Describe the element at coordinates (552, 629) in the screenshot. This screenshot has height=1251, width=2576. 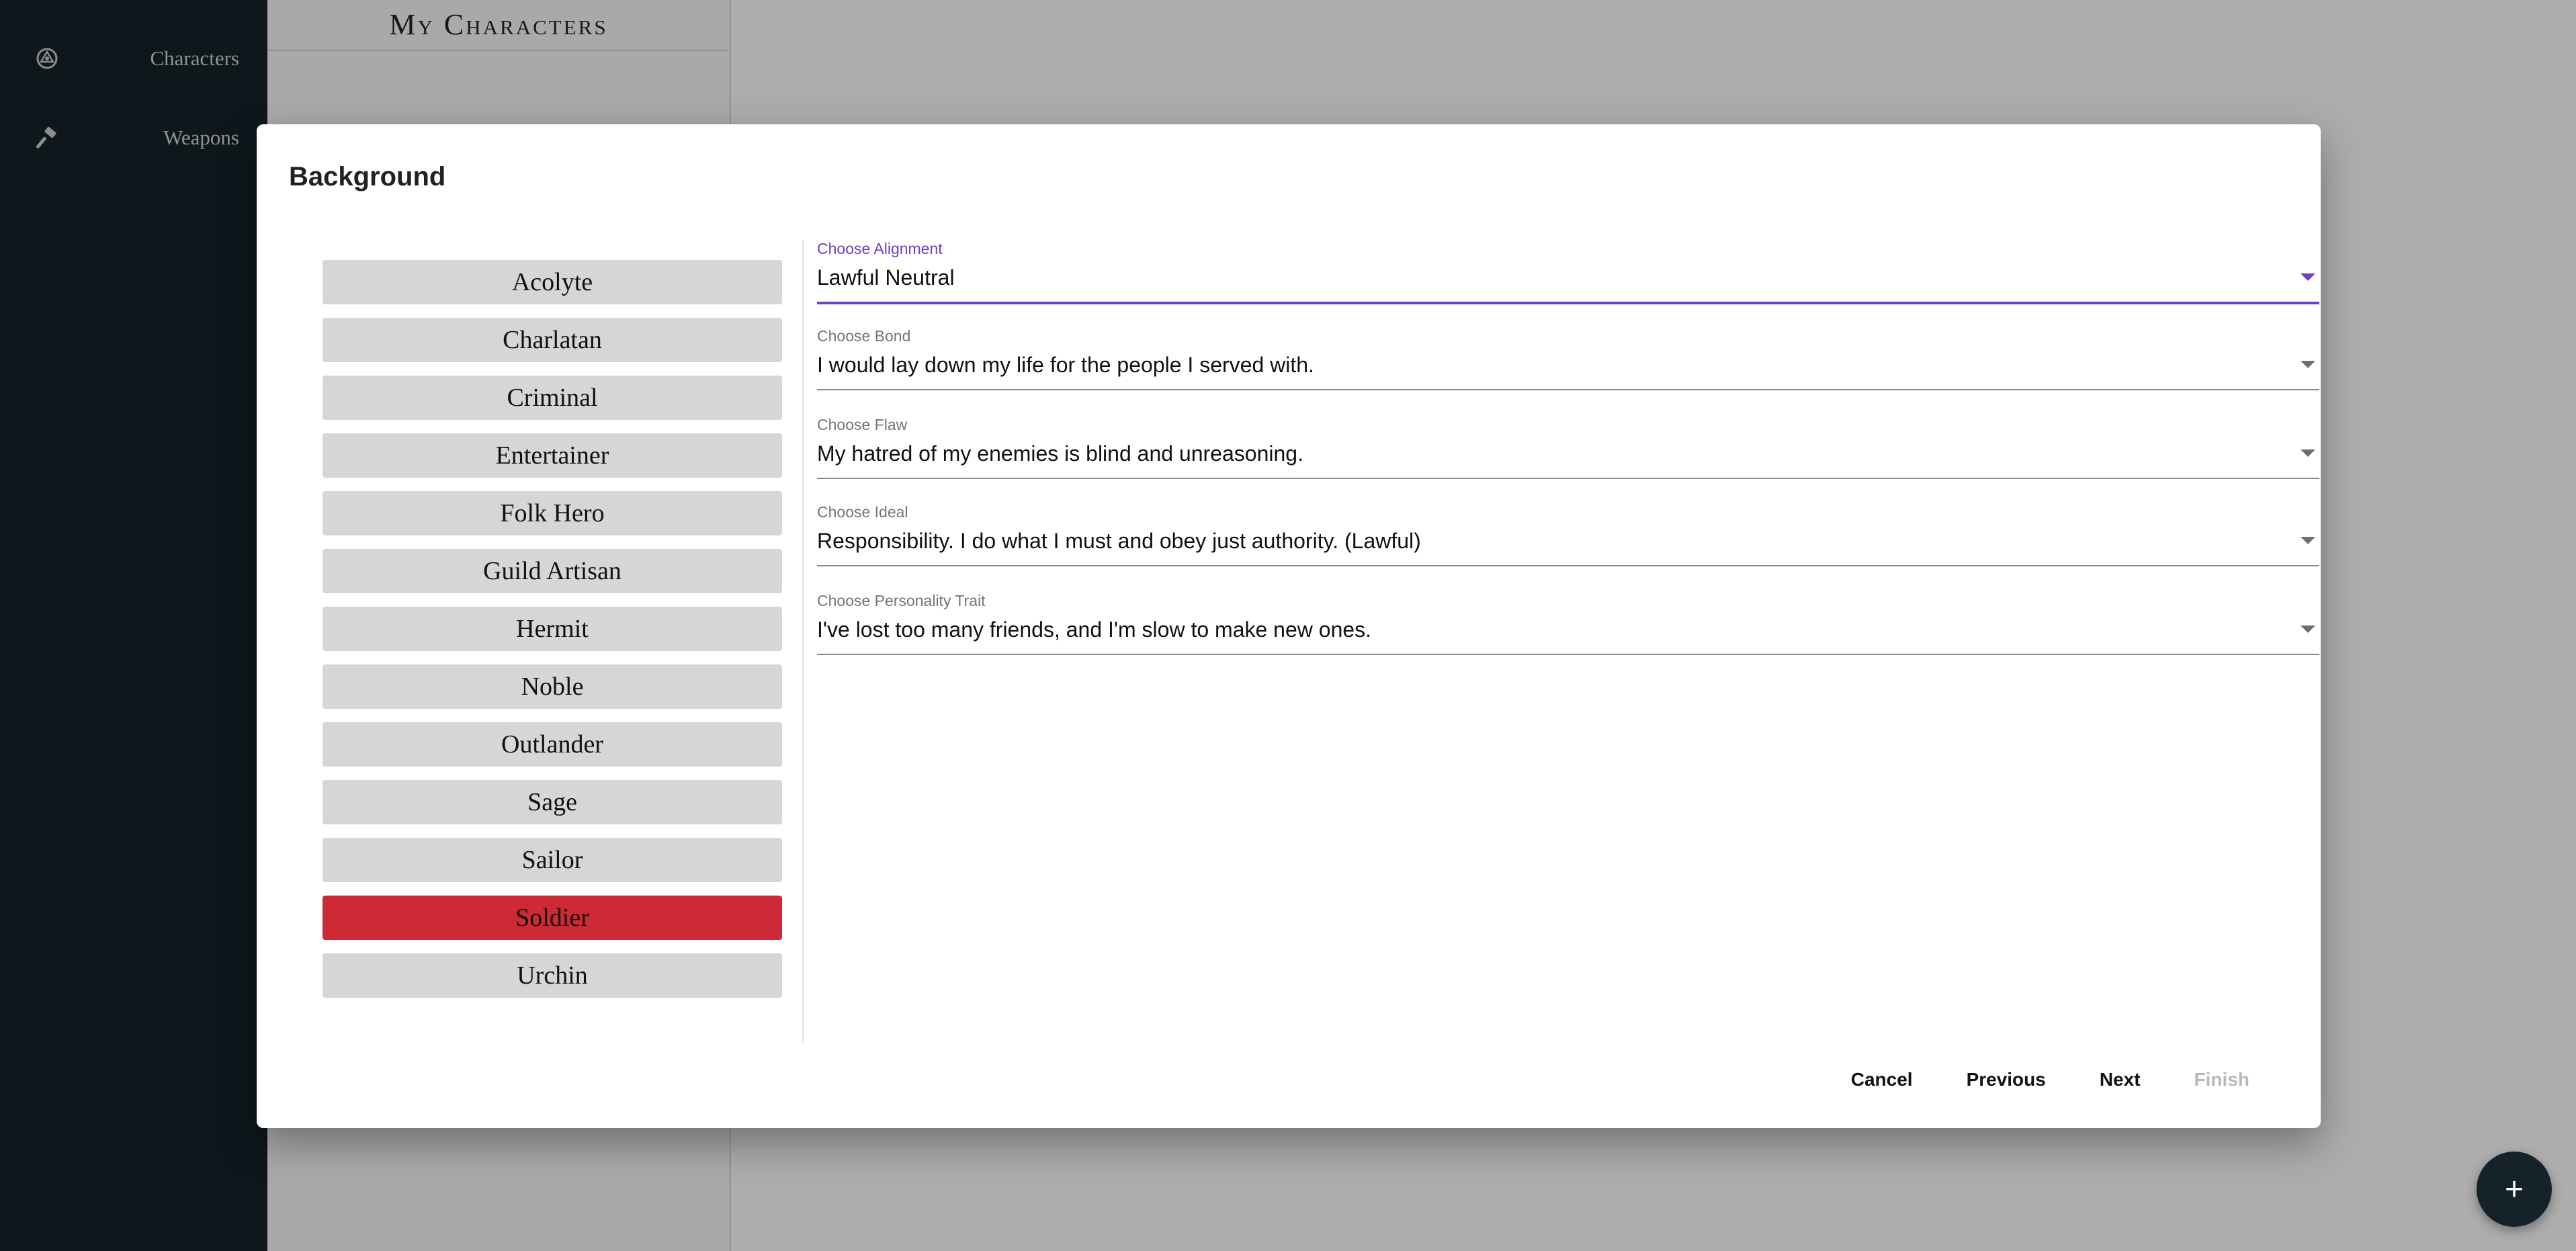
I see `background-option-hermit: Hermit` at that location.